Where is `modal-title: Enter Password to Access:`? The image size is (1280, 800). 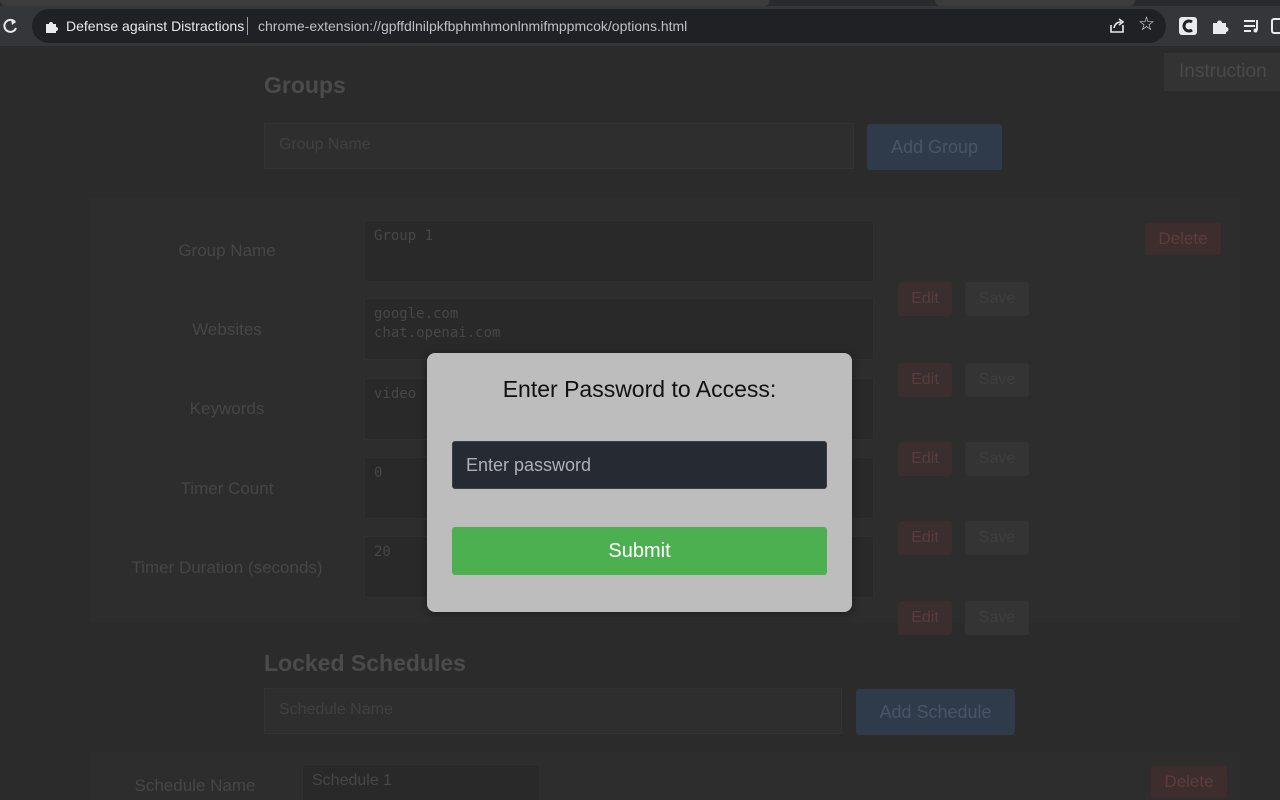 modal-title: Enter Password to Access: is located at coordinates (639, 389).